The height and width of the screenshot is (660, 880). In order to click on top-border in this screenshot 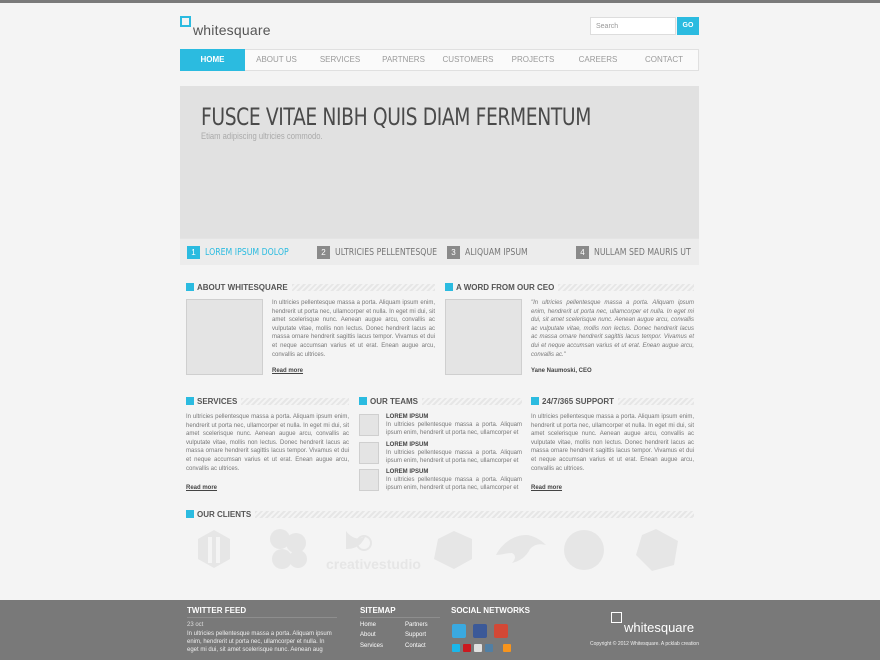, I will do `click(440, 1)`.